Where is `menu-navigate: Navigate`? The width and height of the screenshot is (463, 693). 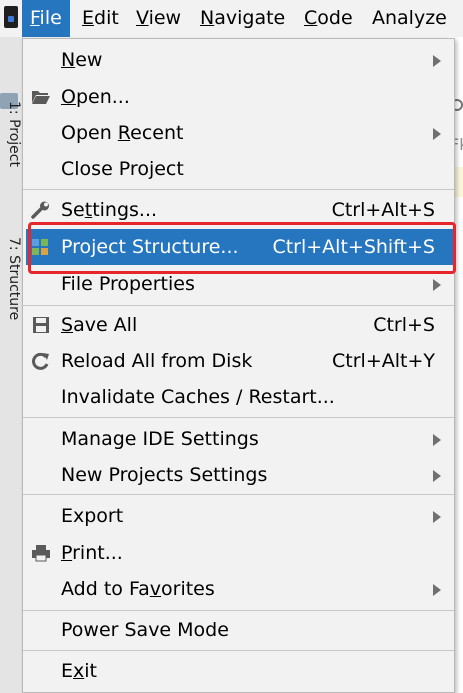 menu-navigate: Navigate is located at coordinates (242, 18).